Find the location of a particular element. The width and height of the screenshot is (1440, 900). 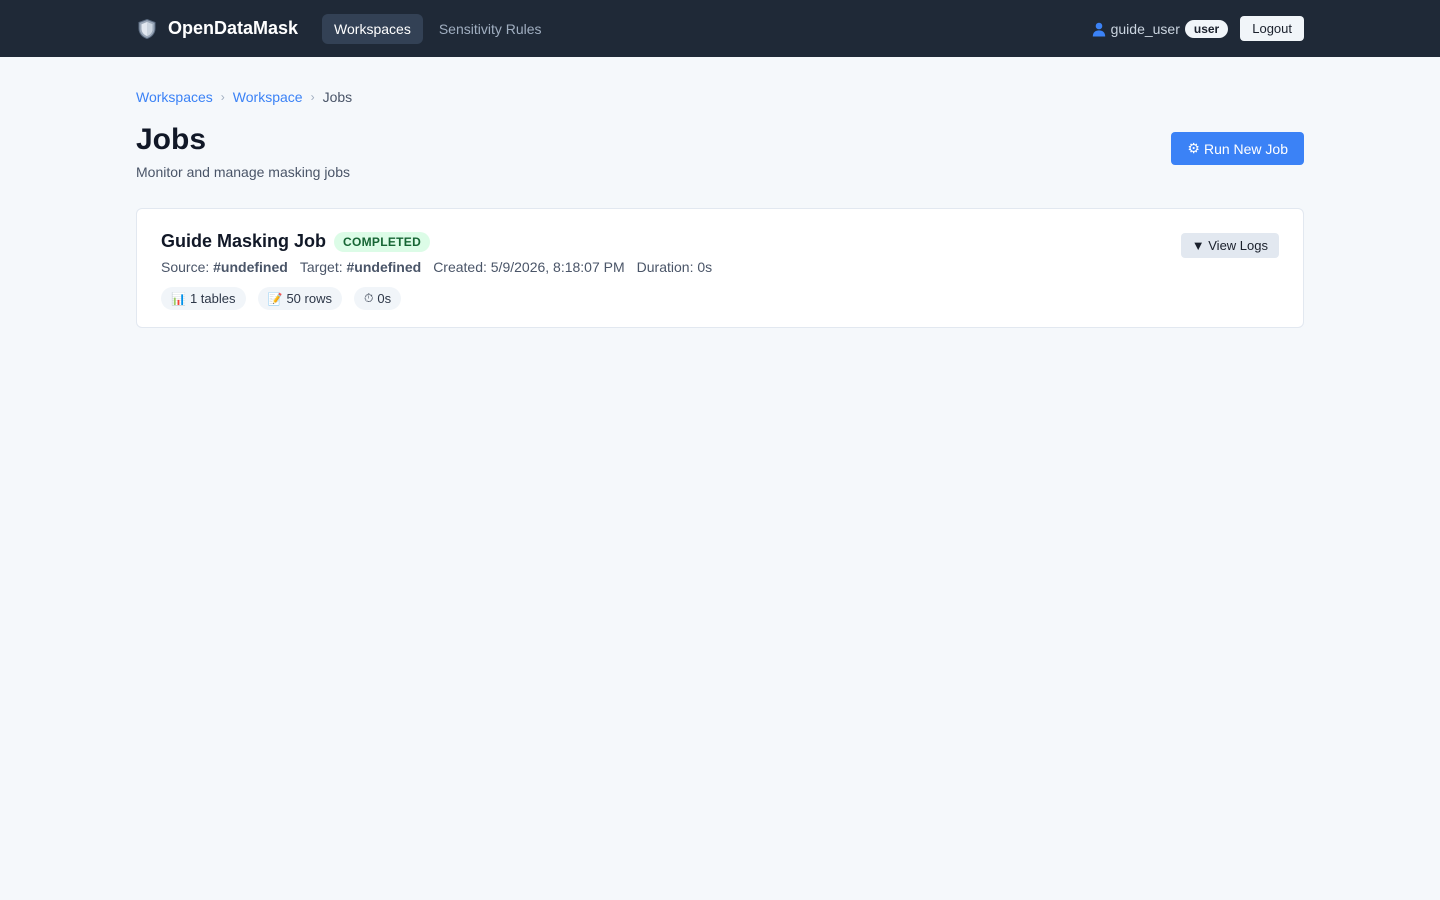

stat-chip-tables: 📊 1 tables is located at coordinates (203, 298).